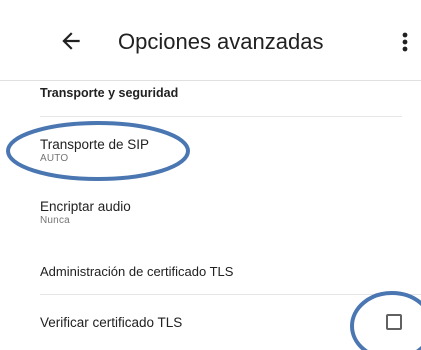 The width and height of the screenshot is (421, 350). Describe the element at coordinates (405, 42) in the screenshot. I see `more-vert-icon` at that location.